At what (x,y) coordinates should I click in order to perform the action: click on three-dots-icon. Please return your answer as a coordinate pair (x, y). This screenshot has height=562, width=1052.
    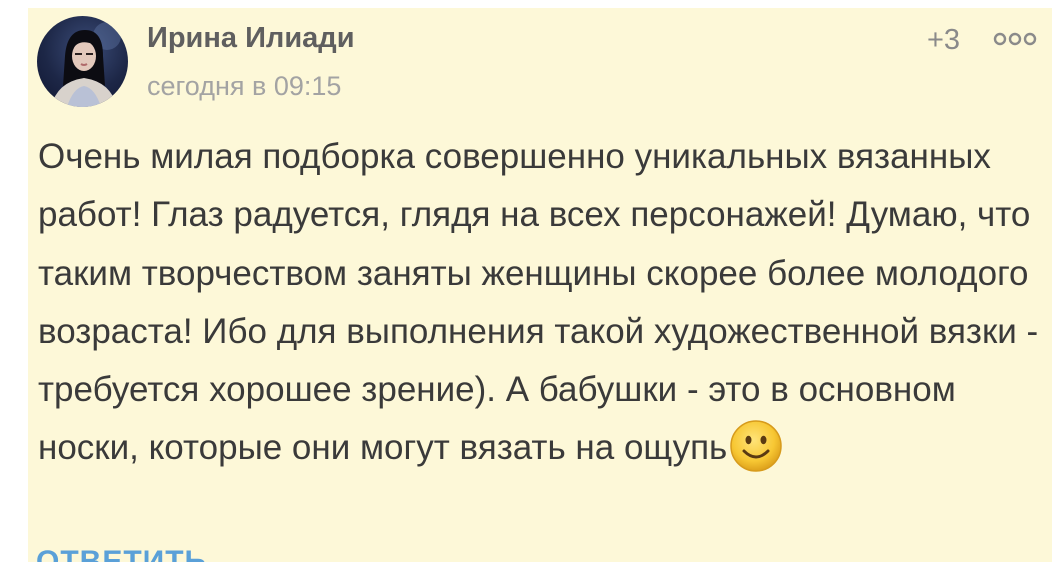
    Looking at the image, I should click on (1015, 39).